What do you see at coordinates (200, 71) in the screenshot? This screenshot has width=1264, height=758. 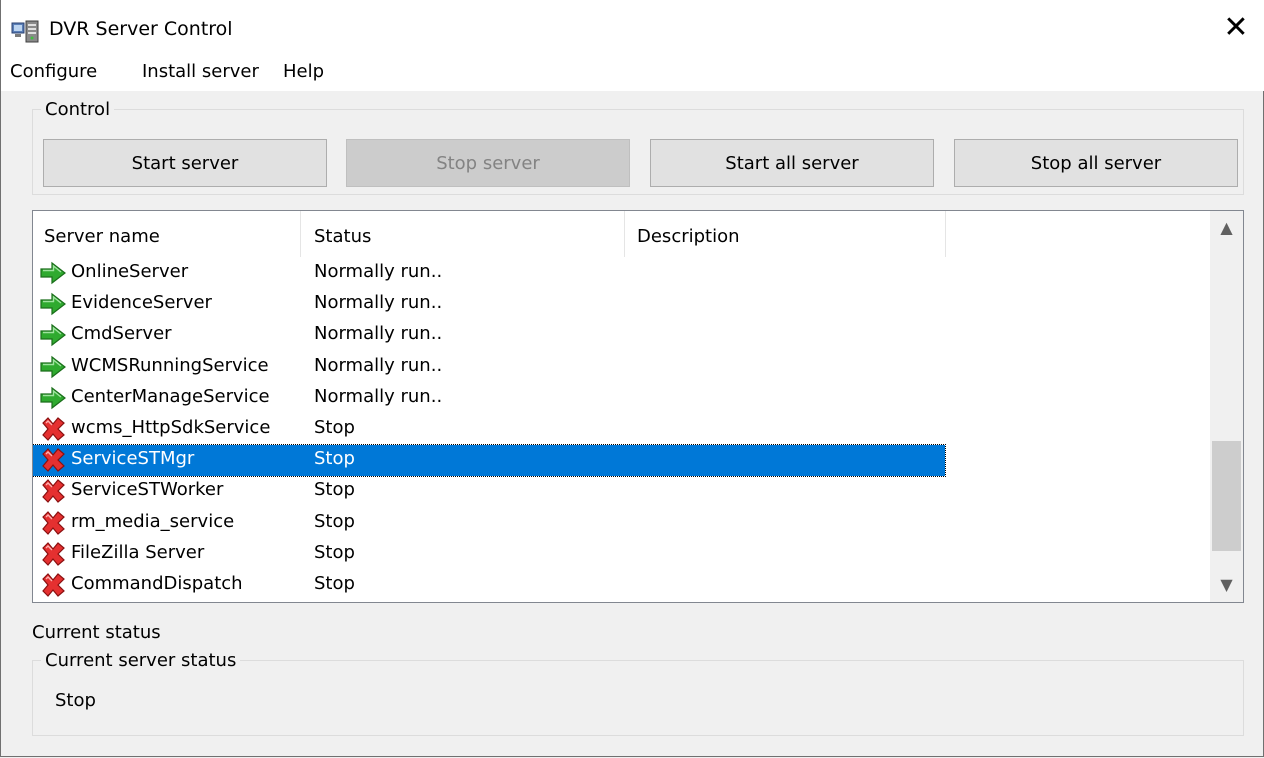 I see `menu-install-server: Install server` at bounding box center [200, 71].